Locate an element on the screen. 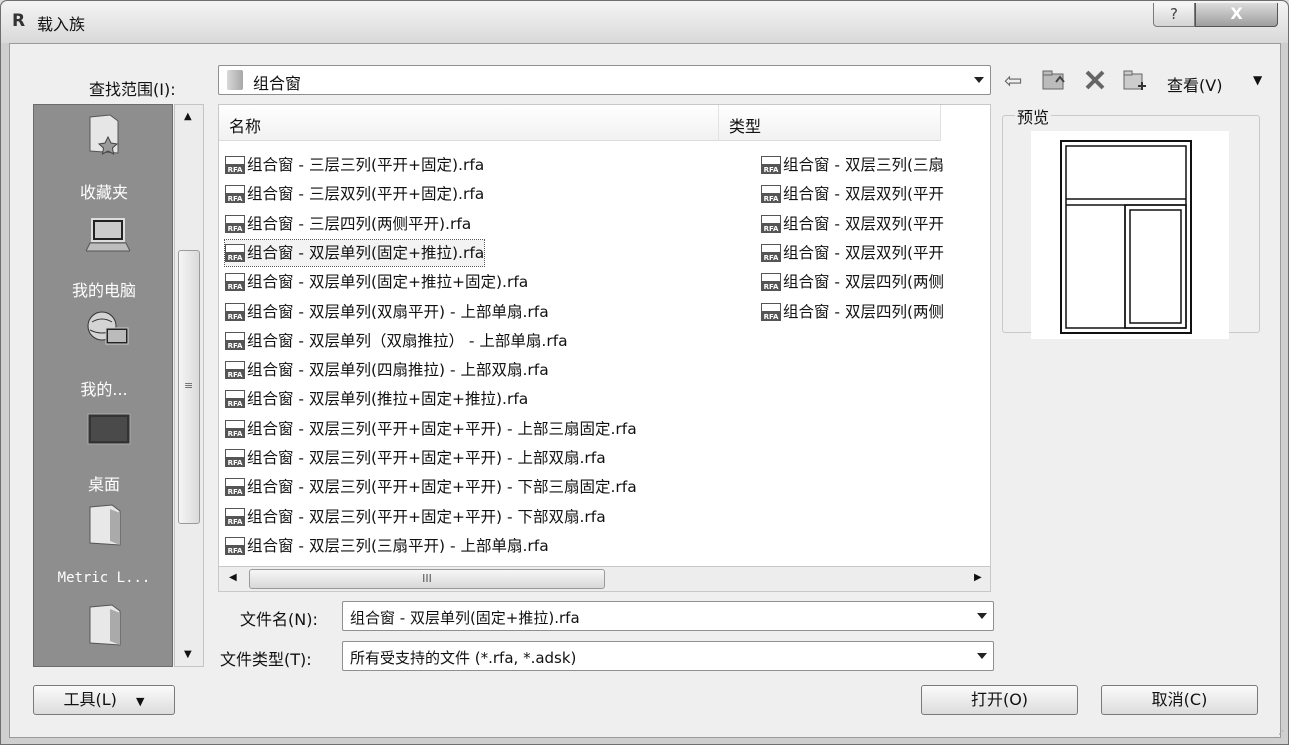  file-list-item: RFA 组合窗 - 三层四列(两侧平开).rfa is located at coordinates (348, 224).